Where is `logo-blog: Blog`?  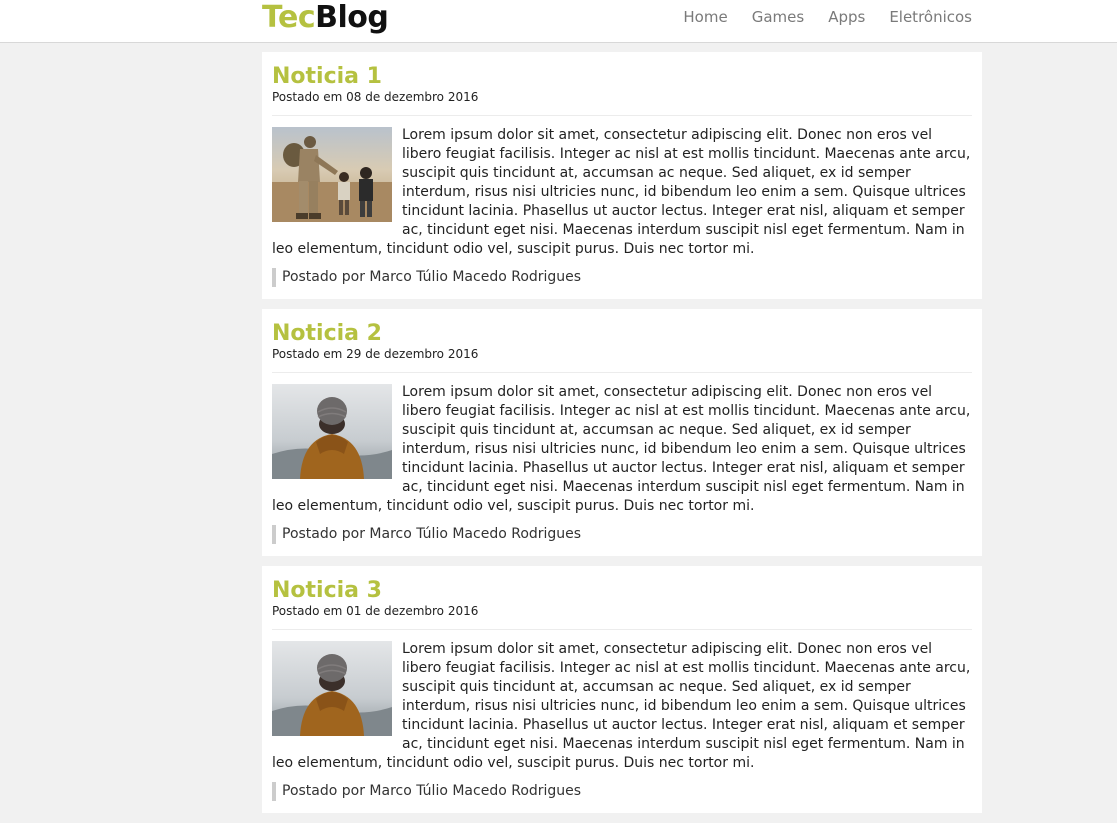 logo-blog: Blog is located at coordinates (352, 17).